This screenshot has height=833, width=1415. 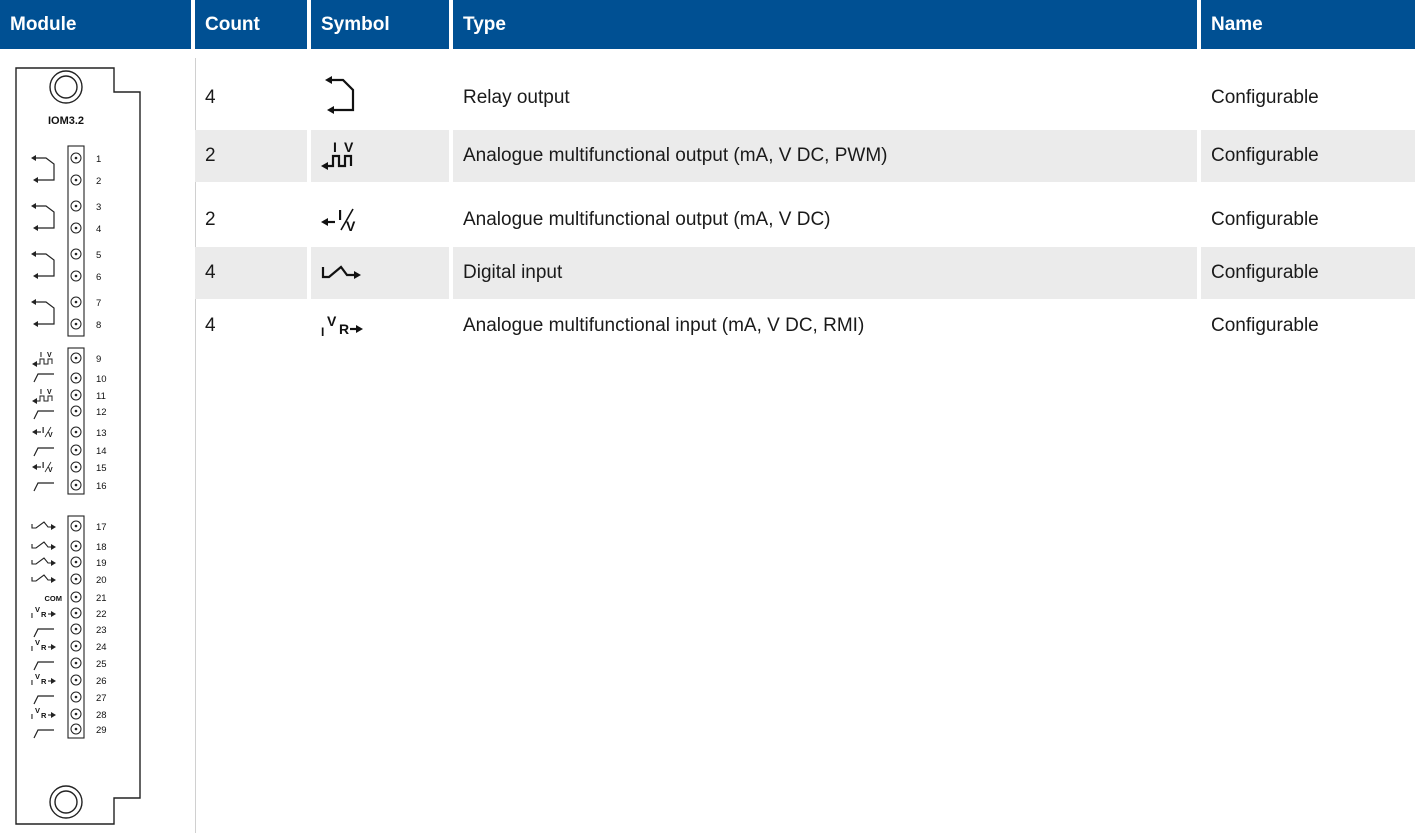 What do you see at coordinates (380, 98) in the screenshot?
I see `relay-output-icon` at bounding box center [380, 98].